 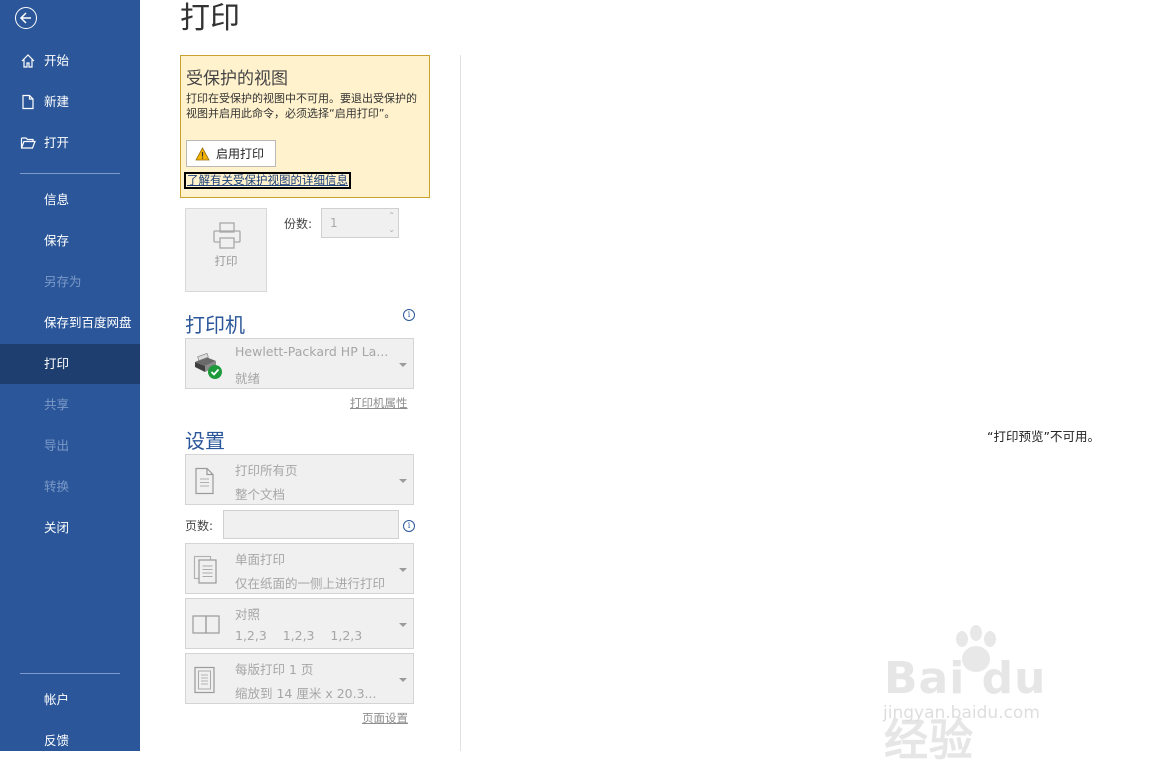 I want to click on one-sided-print-icon, so click(x=205, y=569).